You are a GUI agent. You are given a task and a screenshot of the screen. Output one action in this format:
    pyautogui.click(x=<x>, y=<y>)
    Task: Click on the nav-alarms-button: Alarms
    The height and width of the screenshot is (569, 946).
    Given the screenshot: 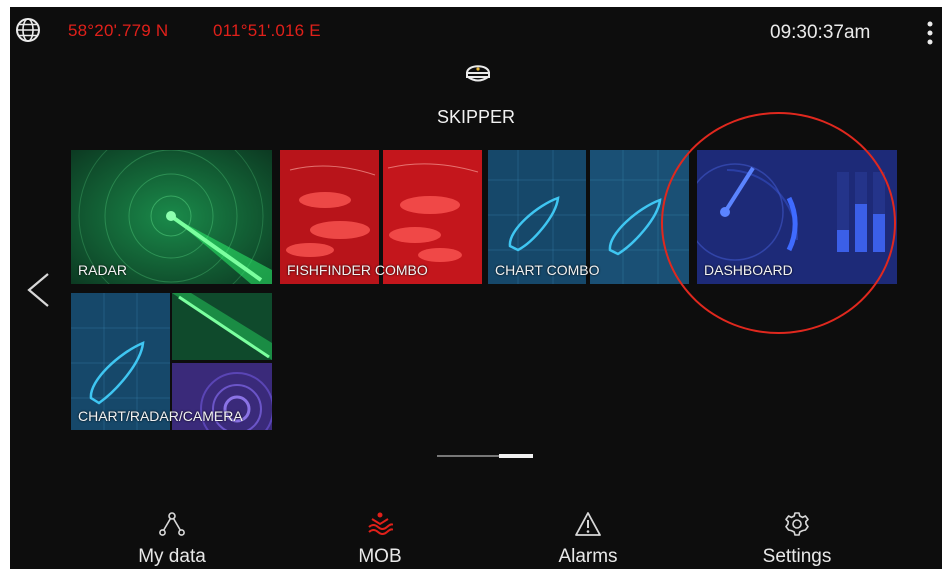 What is the action you would take?
    pyautogui.click(x=588, y=536)
    